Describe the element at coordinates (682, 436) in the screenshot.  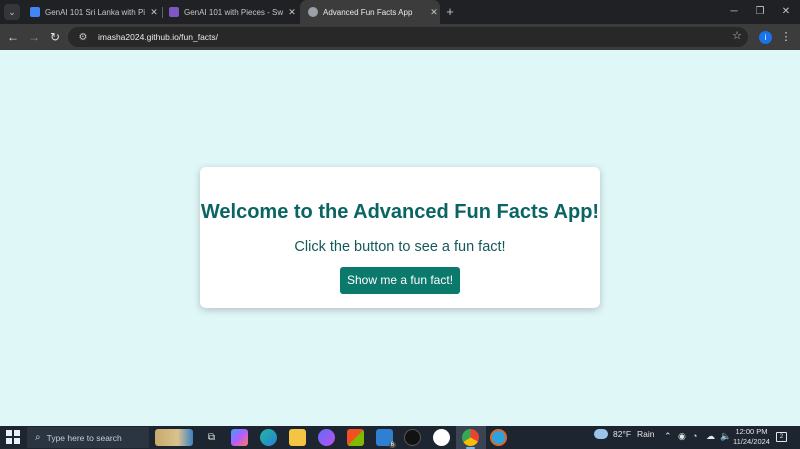
I see `meet-now-icon: ◉` at that location.